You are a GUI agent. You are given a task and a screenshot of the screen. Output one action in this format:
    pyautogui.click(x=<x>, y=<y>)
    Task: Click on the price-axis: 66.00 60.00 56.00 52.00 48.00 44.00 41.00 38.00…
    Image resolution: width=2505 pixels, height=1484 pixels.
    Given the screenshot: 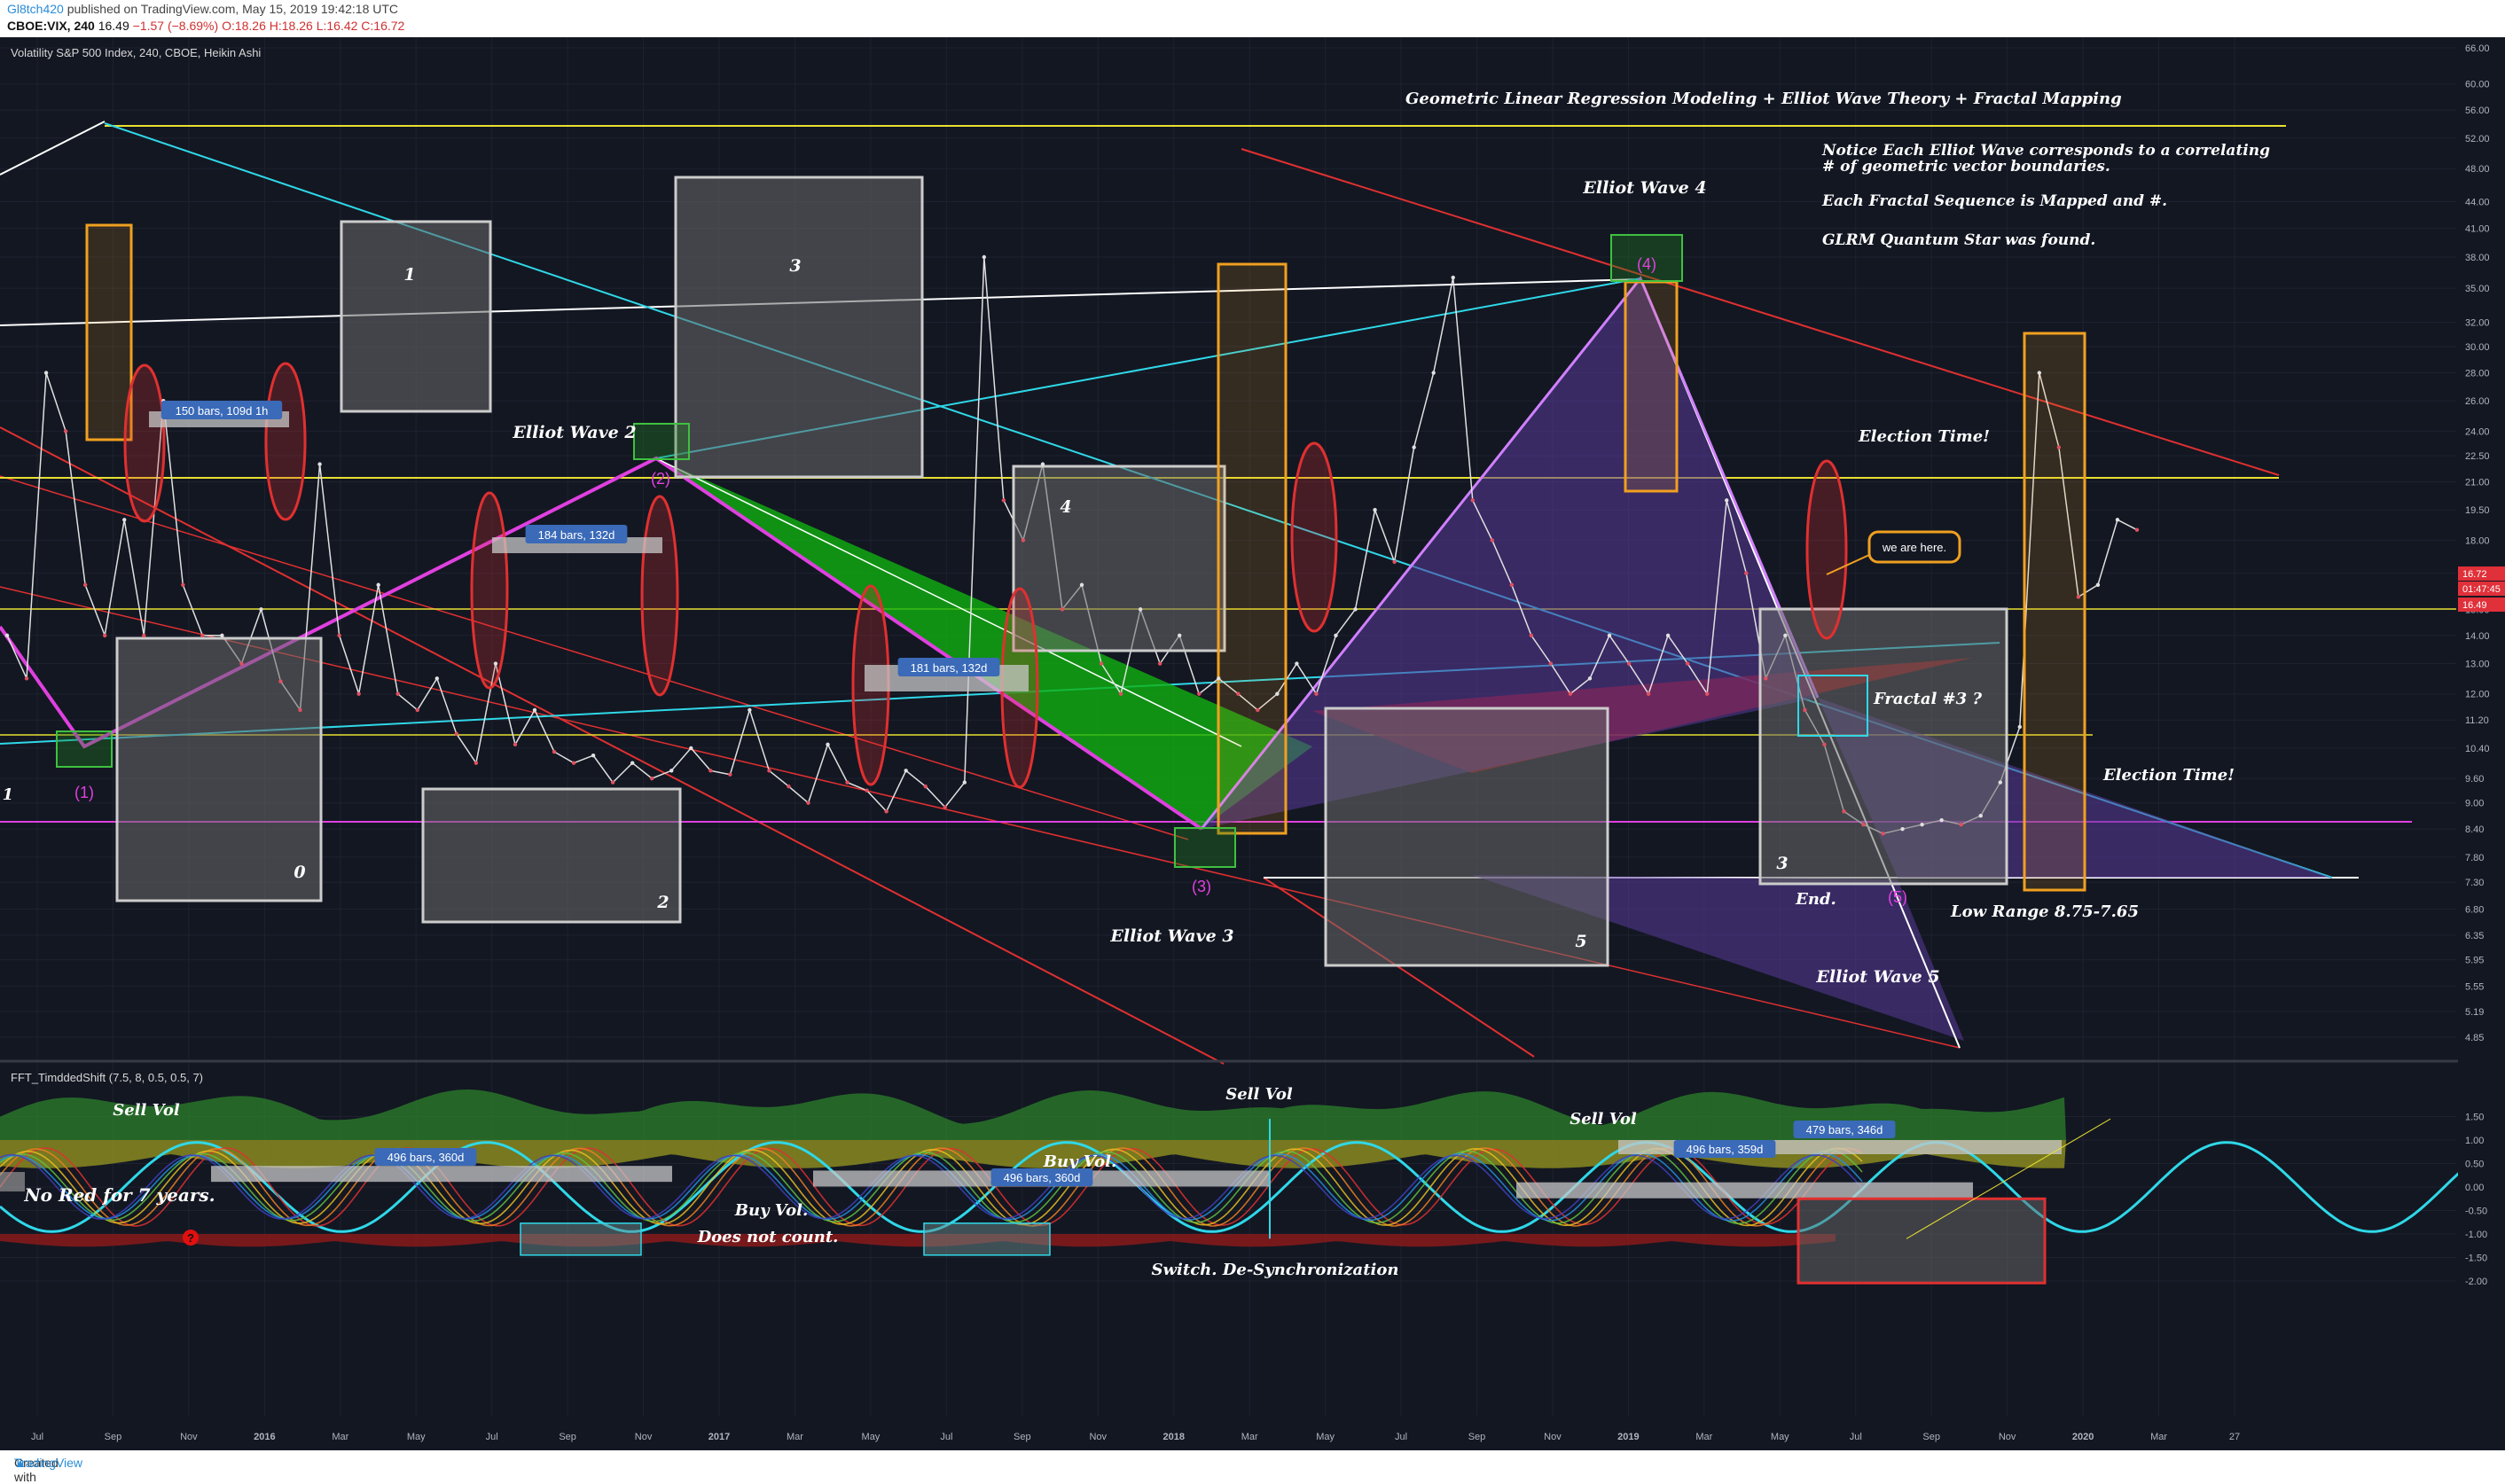 What is the action you would take?
    pyautogui.click(x=2481, y=743)
    